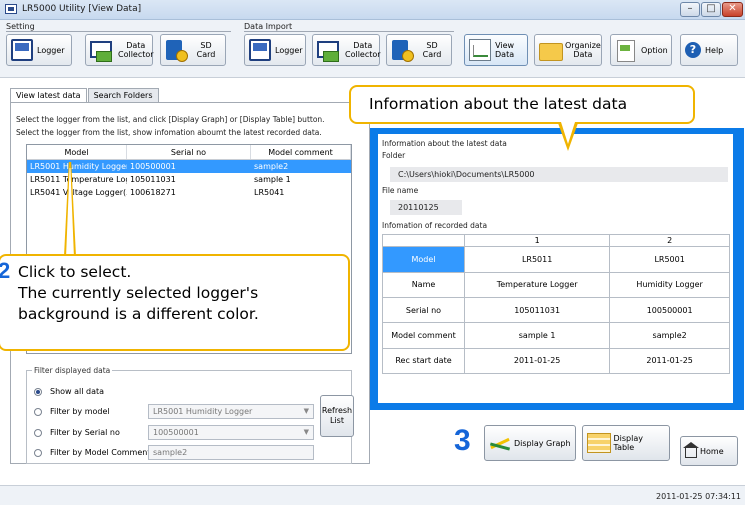  What do you see at coordinates (119, 50) in the screenshot?
I see `setting-collector-button: Data Collector` at bounding box center [119, 50].